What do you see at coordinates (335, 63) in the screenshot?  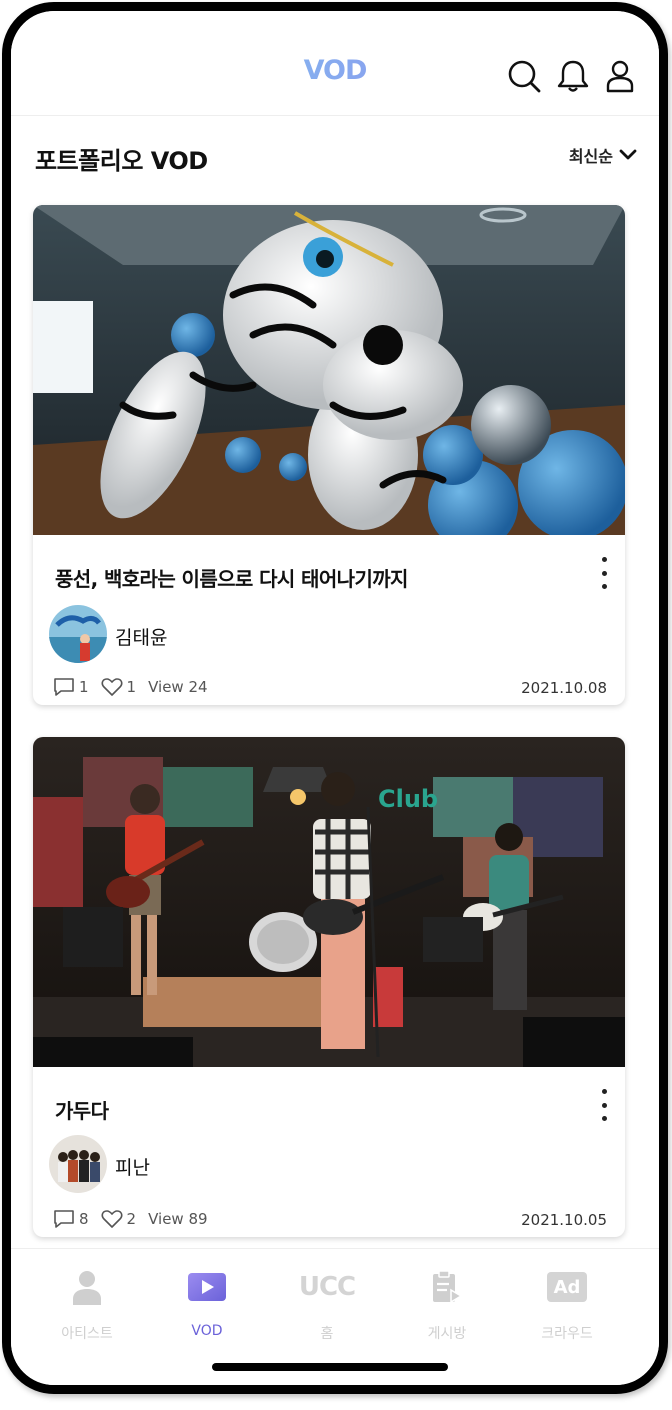 I see `app-header: VOD` at bounding box center [335, 63].